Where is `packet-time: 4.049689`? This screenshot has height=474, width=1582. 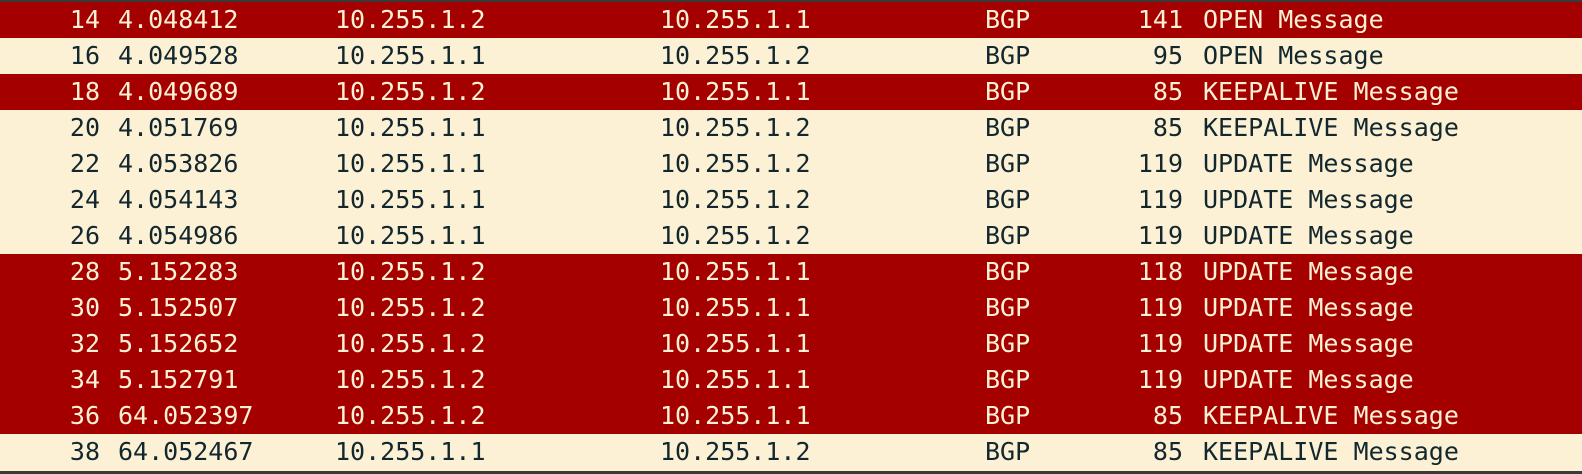
packet-time: 4.049689 is located at coordinates (178, 91).